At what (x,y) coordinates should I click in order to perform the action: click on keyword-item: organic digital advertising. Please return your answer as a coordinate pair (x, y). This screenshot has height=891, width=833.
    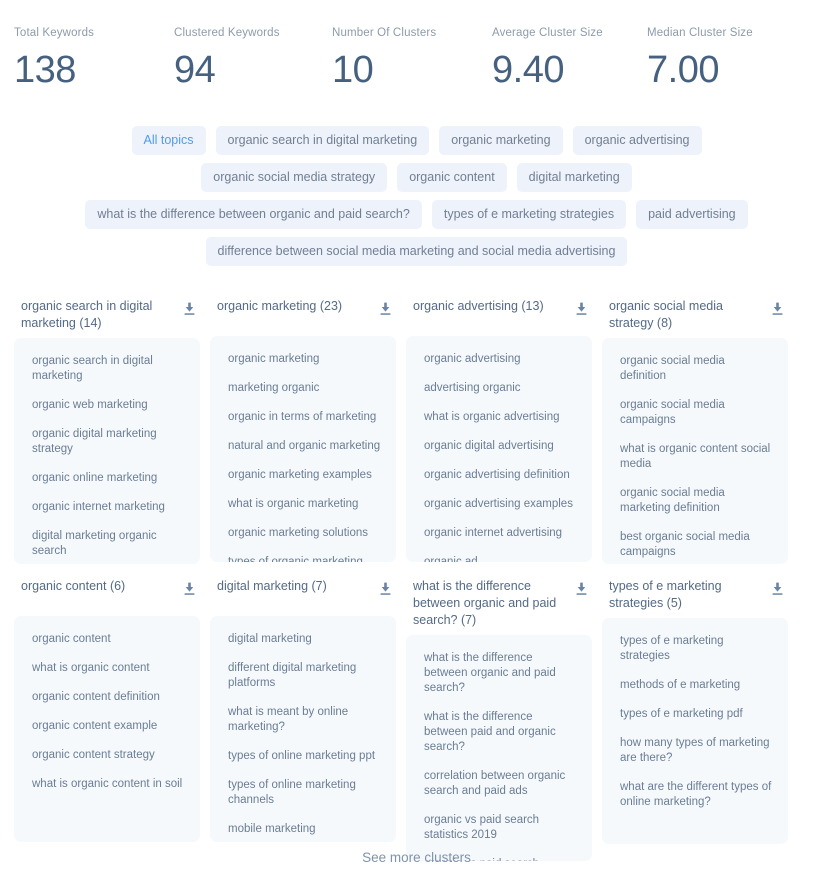
    Looking at the image, I should click on (489, 446).